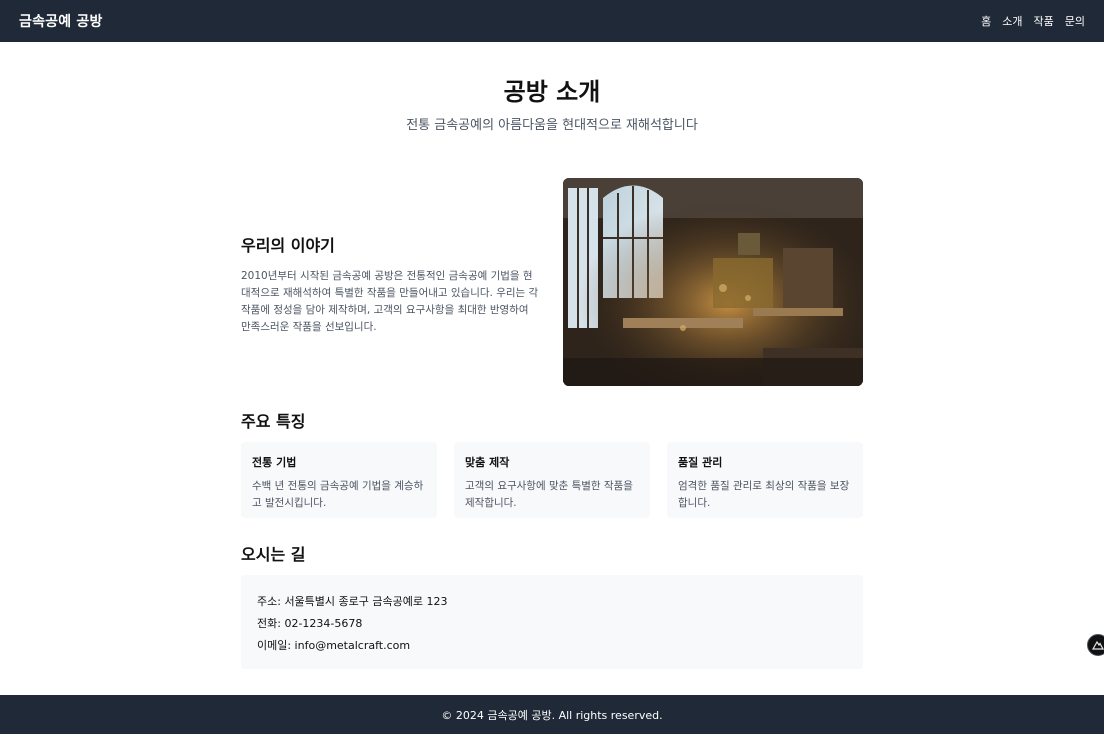 This screenshot has width=1104, height=734. Describe the element at coordinates (334, 645) in the screenshot. I see `email-line: 이메일: info@metalcraft.com` at that location.